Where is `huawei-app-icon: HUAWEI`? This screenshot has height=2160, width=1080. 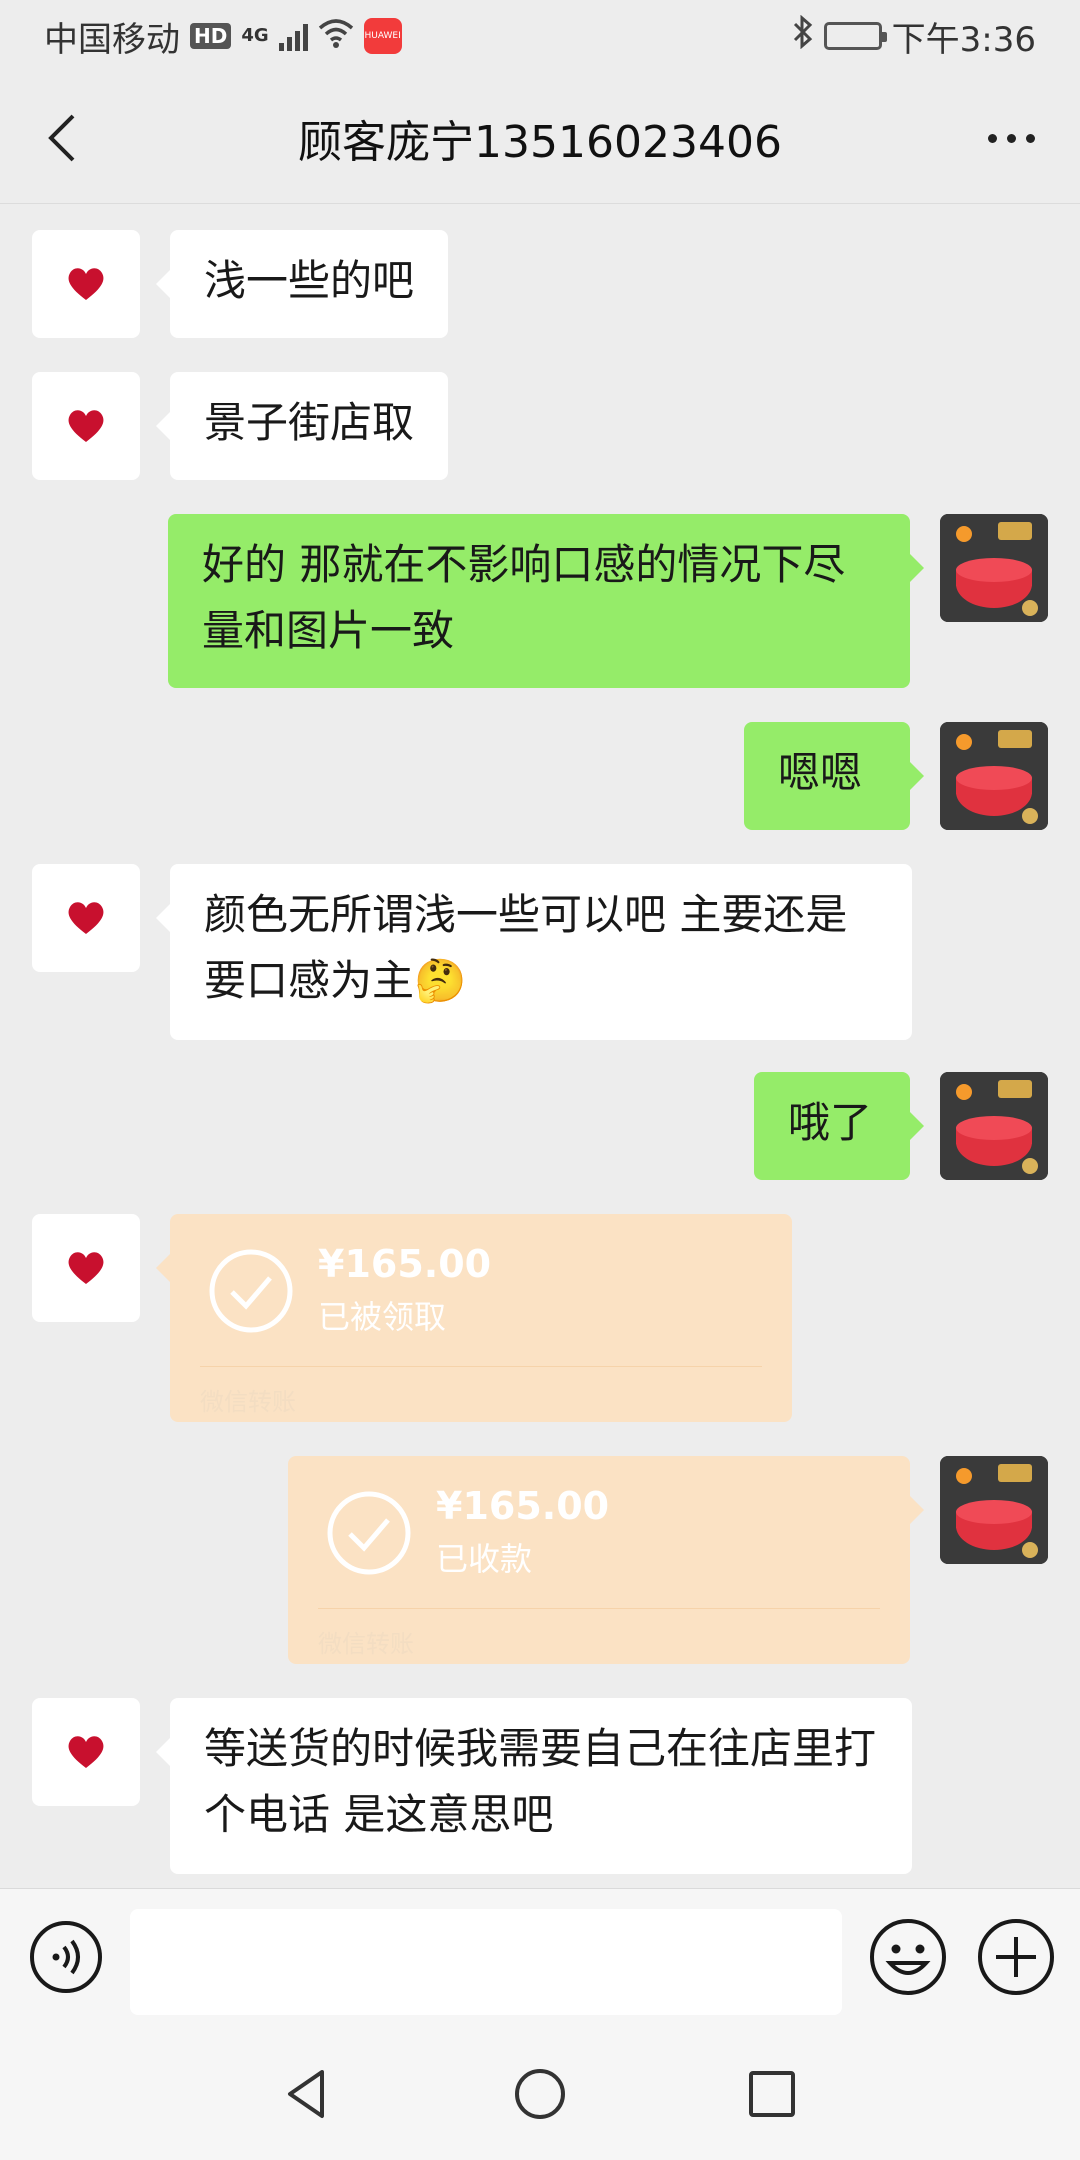
huawei-app-icon: HUAWEI is located at coordinates (382, 36).